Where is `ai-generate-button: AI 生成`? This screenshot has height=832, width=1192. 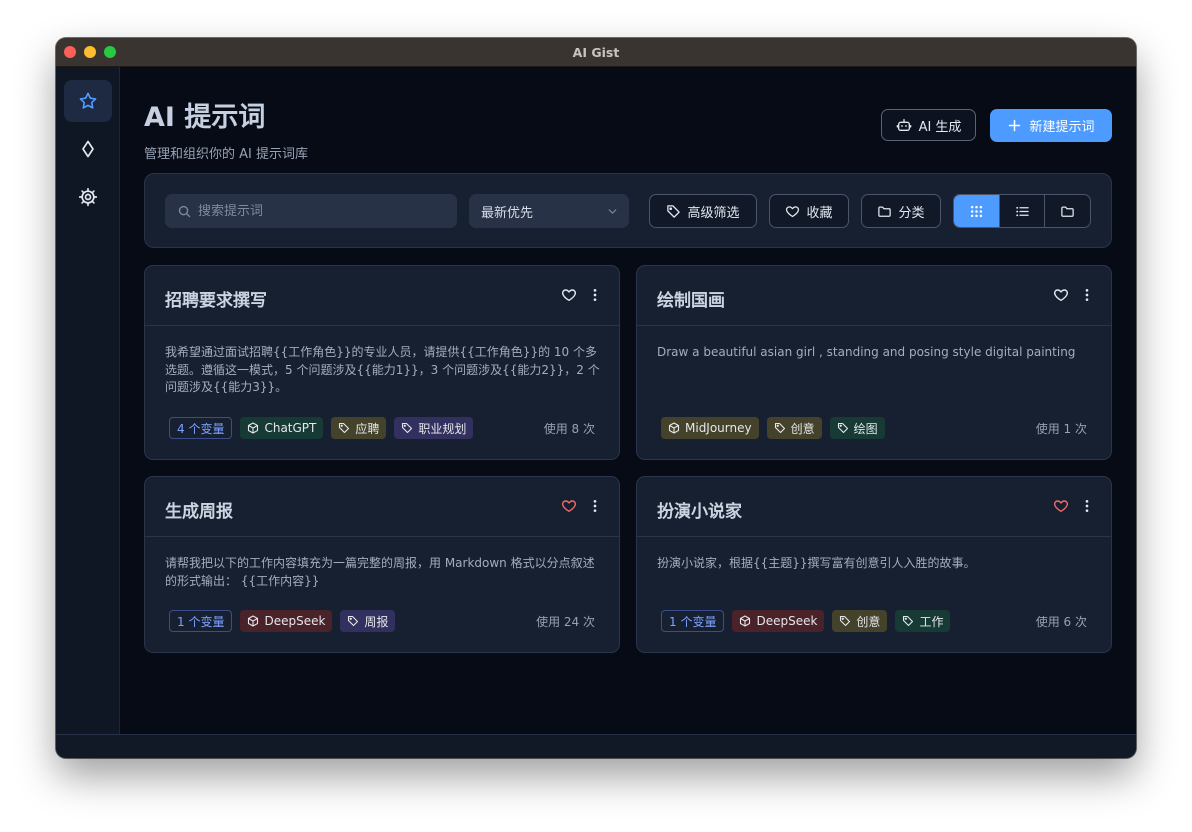
ai-generate-button: AI 生成 is located at coordinates (928, 125).